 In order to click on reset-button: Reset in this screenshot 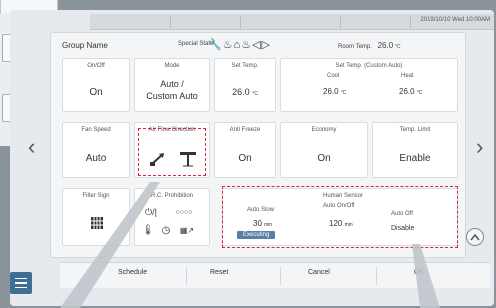, I will do `click(219, 272)`.